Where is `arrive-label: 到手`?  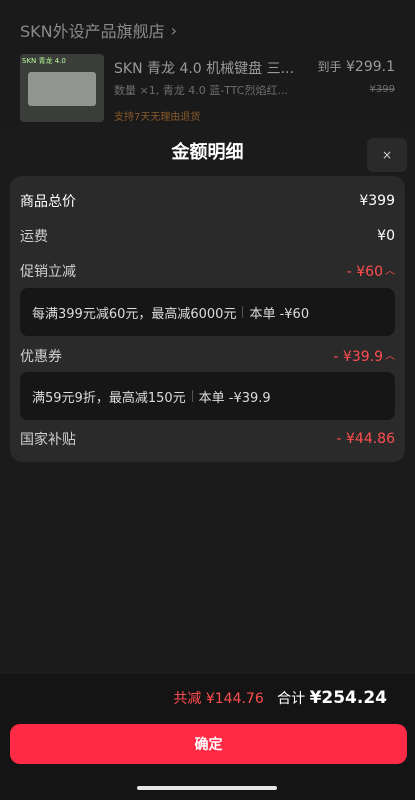
arrive-label: 到手 is located at coordinates (329, 67).